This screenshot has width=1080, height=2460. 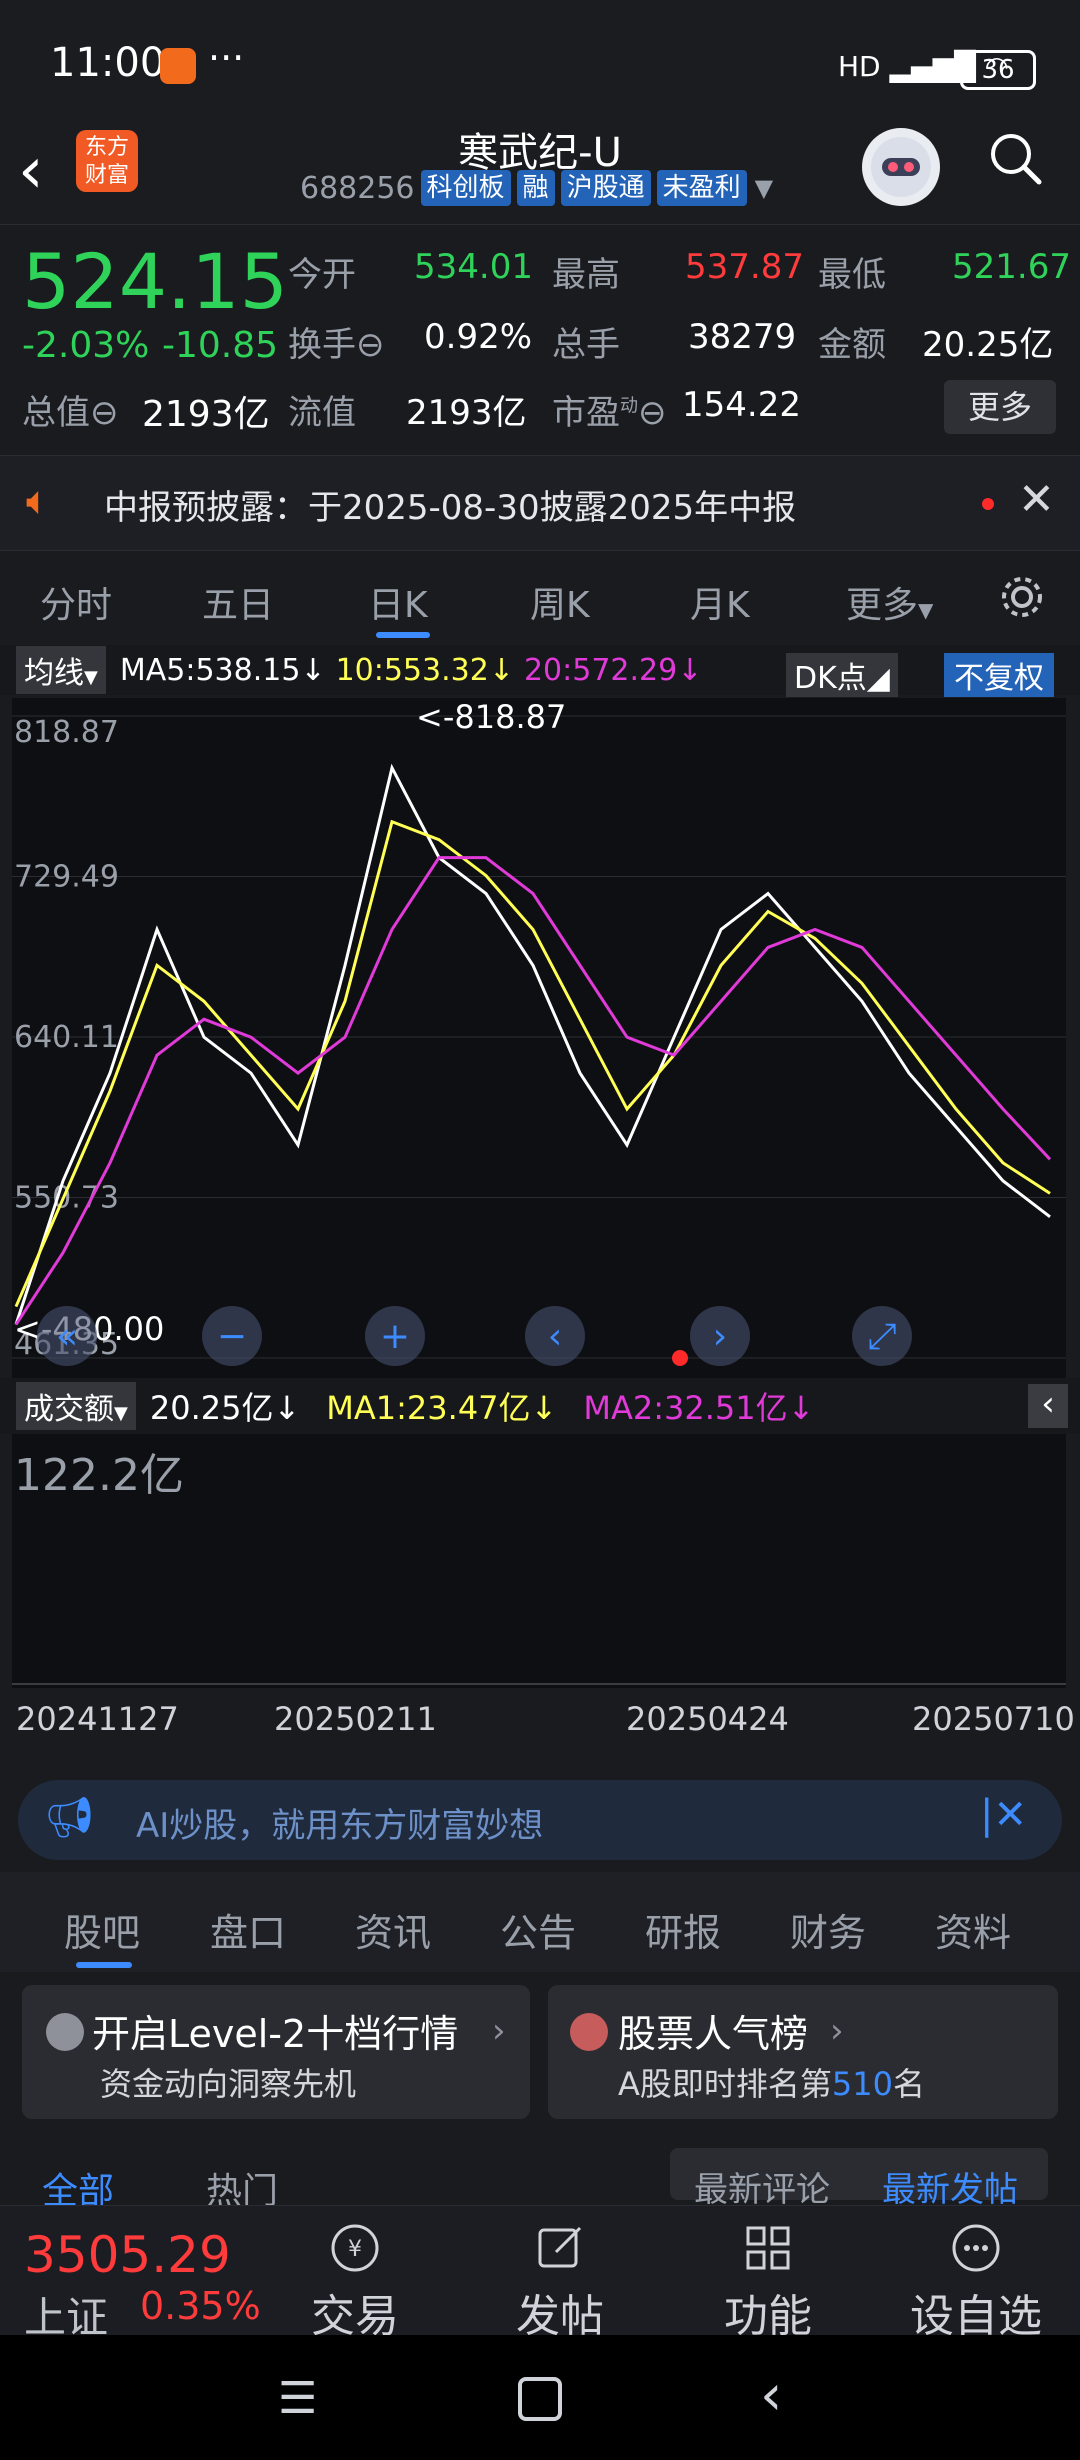 I want to click on tab-financials: 财务, so click(x=828, y=1929).